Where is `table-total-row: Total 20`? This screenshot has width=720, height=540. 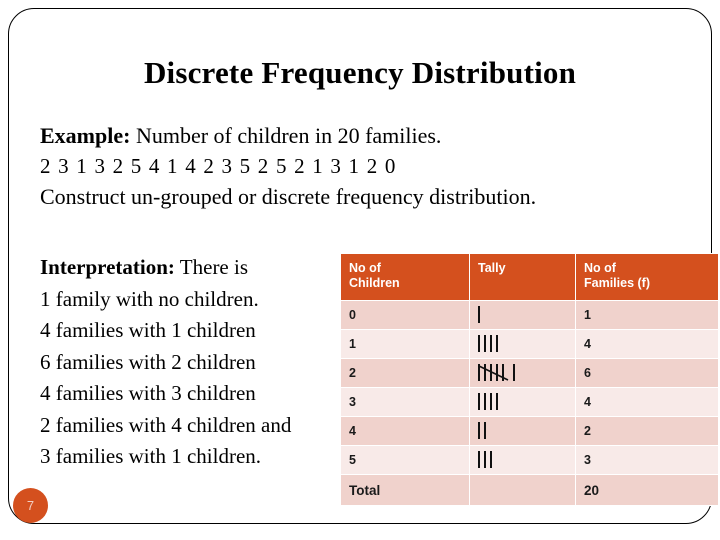
table-total-row: Total 20 is located at coordinates (529, 490).